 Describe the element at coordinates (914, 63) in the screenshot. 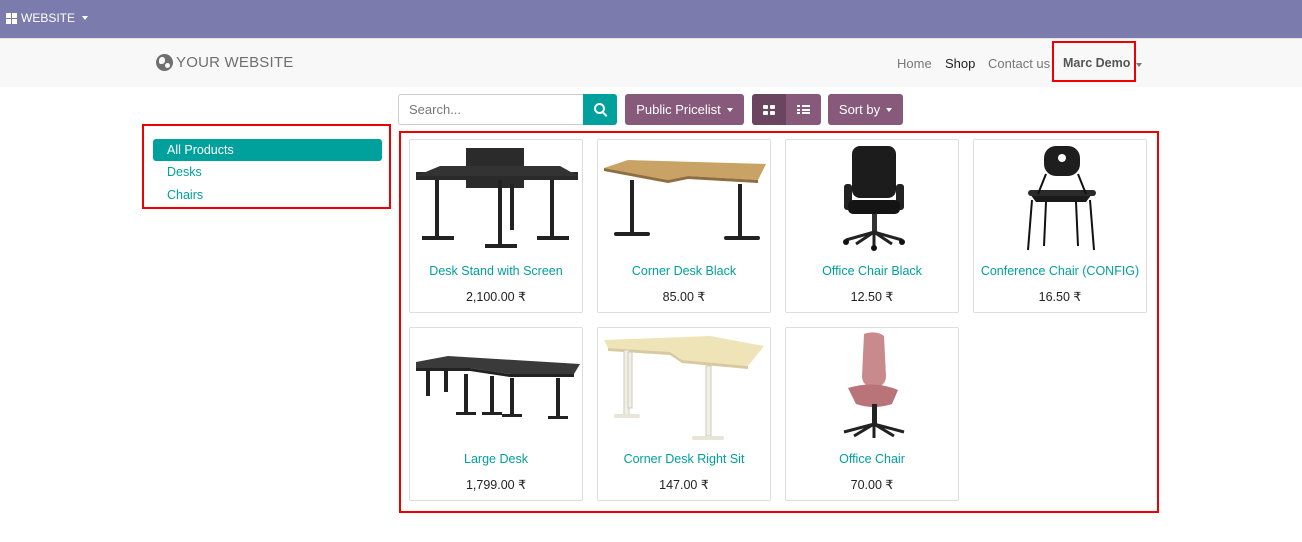

I see `nav-home: Home` at that location.